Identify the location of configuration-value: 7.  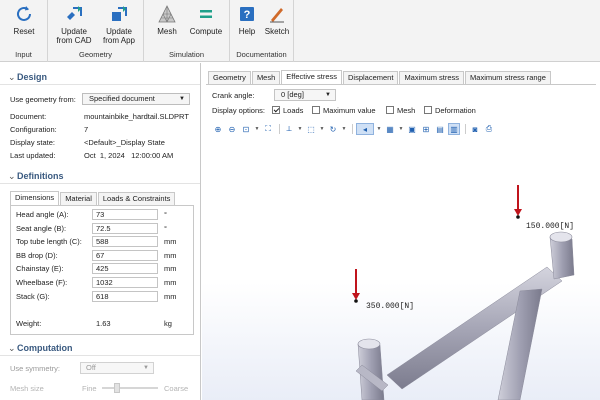
(86, 129).